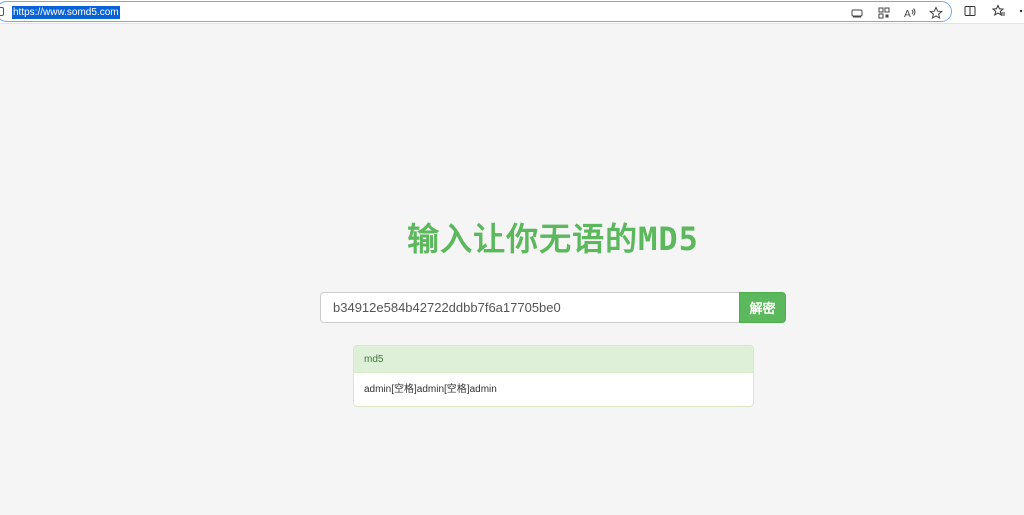  I want to click on result-panel: md5 admin[空格]admin[空格]admin, so click(553, 376).